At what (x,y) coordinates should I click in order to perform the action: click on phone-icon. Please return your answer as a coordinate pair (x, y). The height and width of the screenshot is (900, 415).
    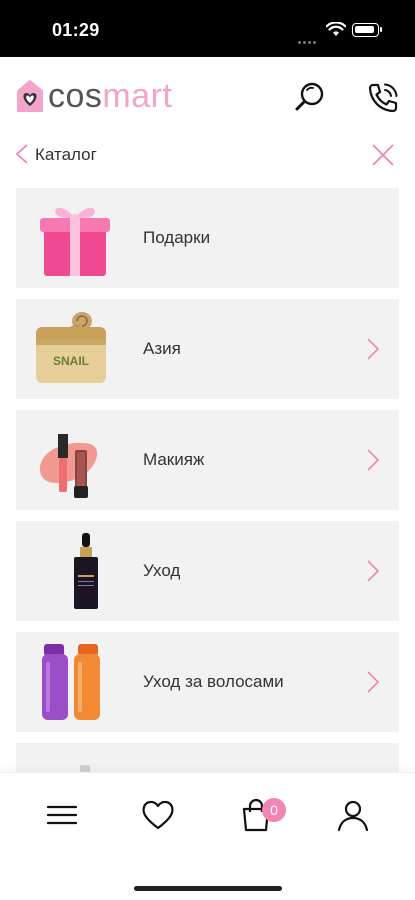
    Looking at the image, I should click on (383, 98).